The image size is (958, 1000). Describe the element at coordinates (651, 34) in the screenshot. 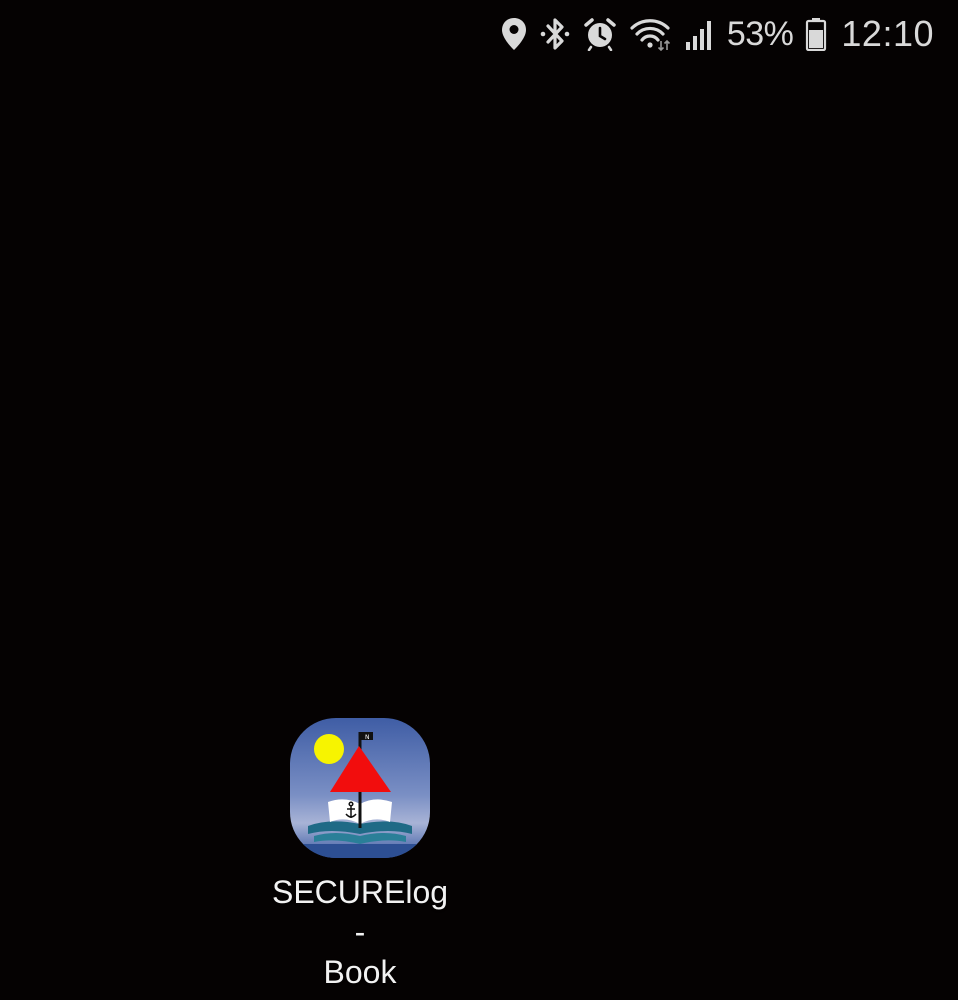

I see `wifi-icon` at that location.